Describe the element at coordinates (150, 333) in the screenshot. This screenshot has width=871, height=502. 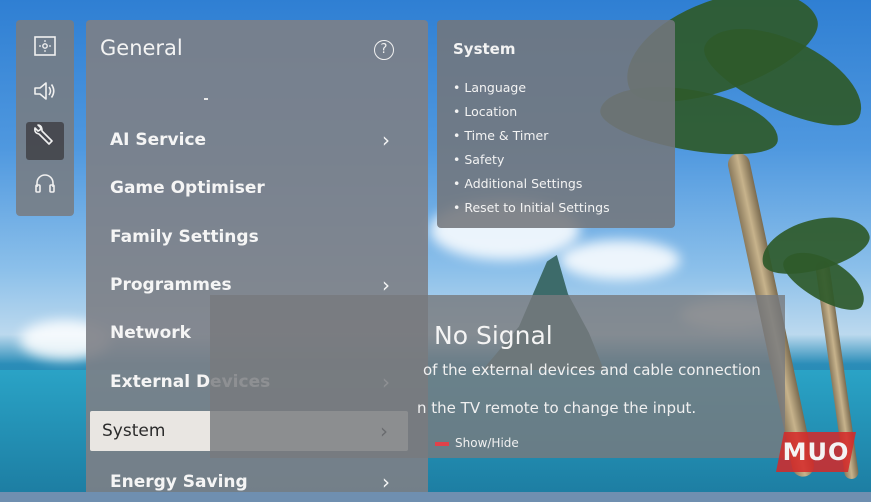
I see `menu-item-label: Network` at that location.